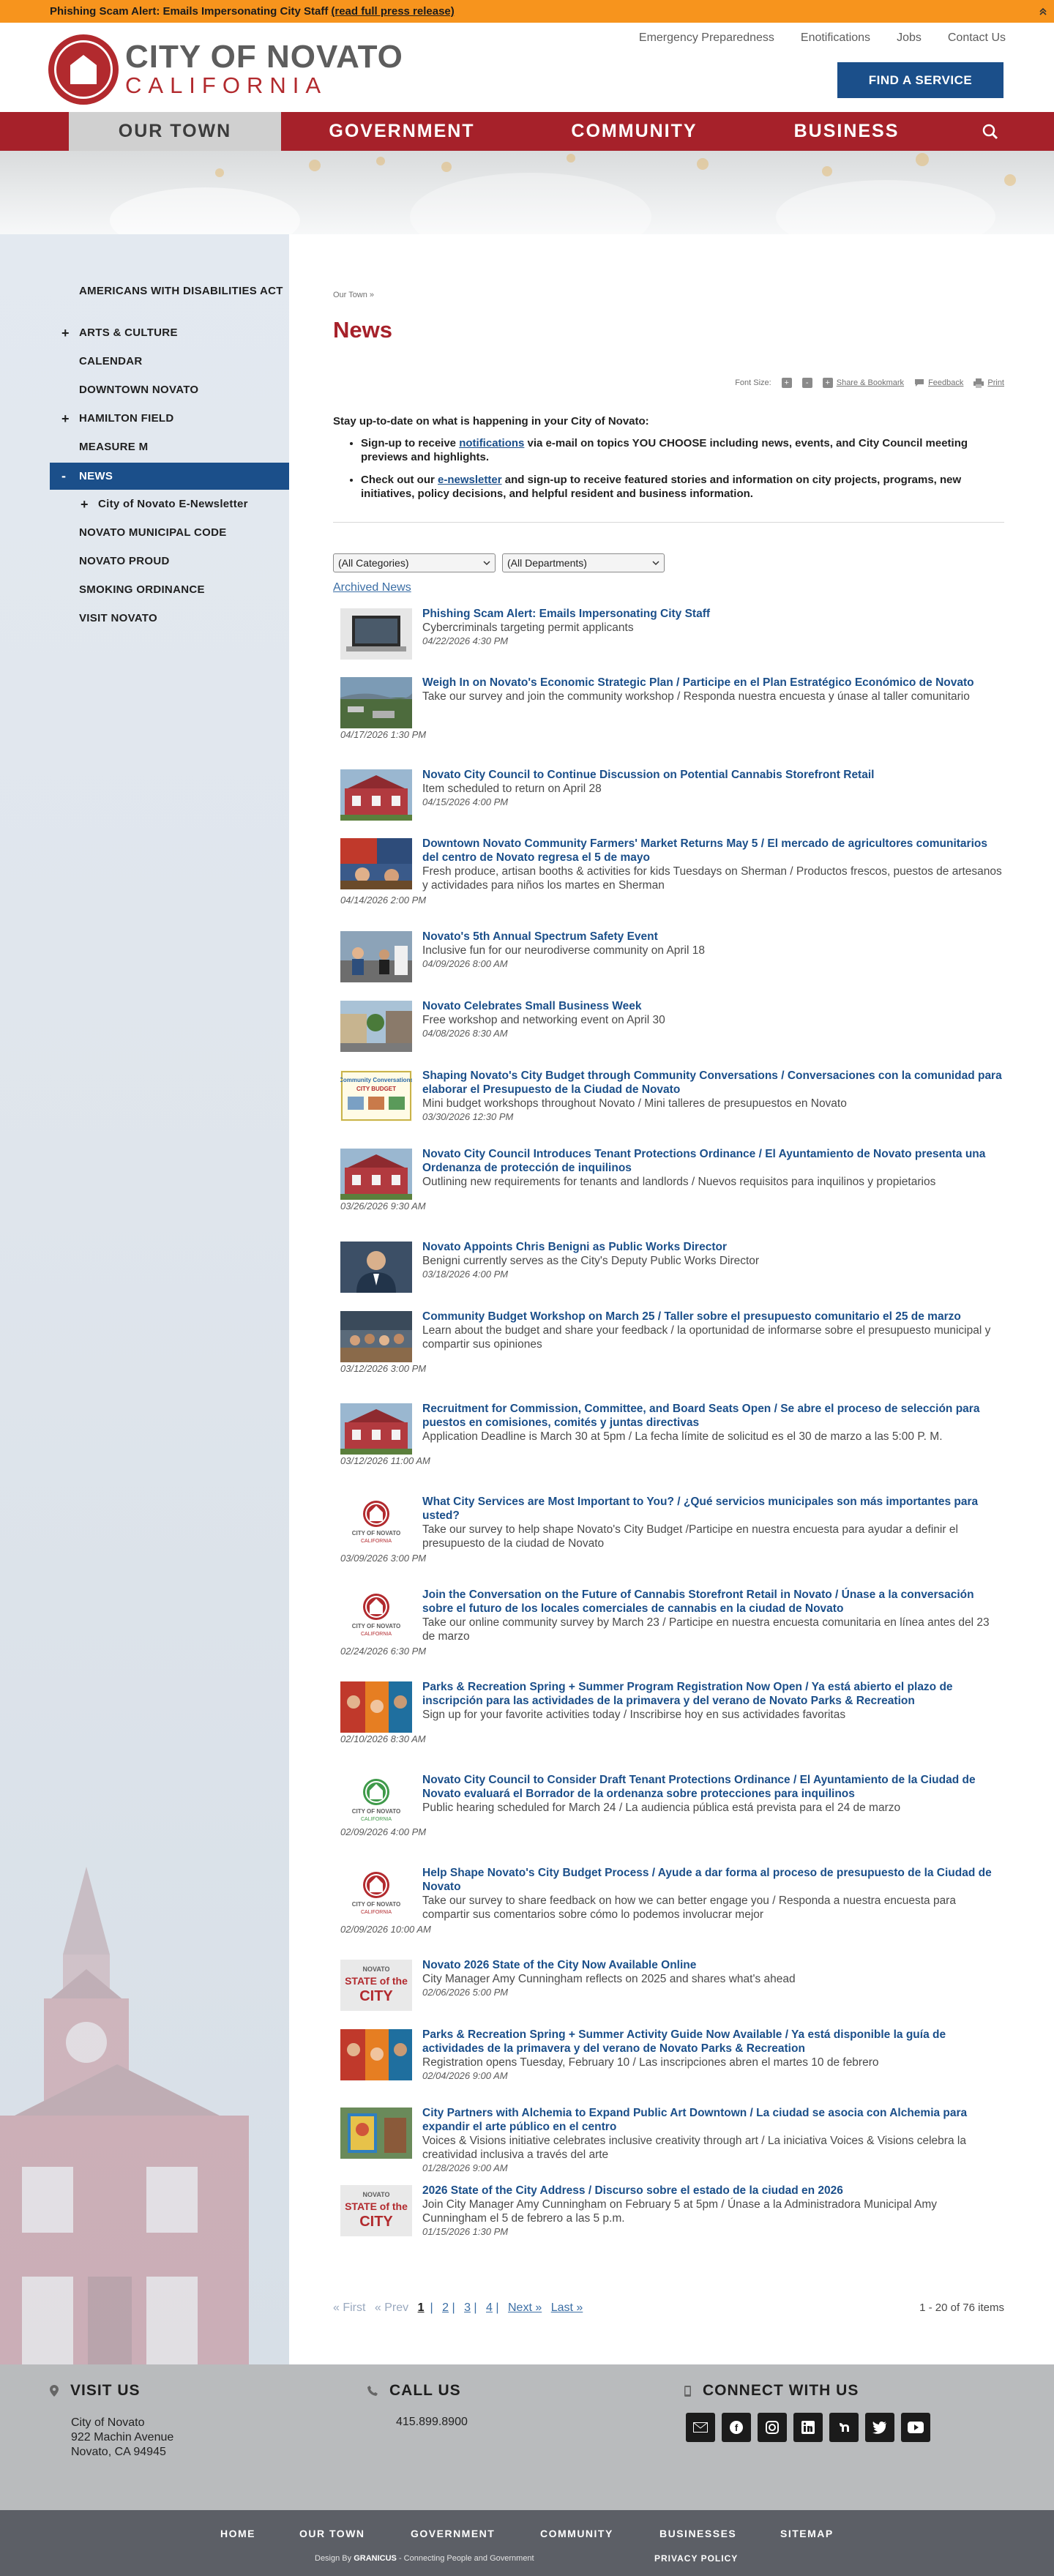 This screenshot has width=1054, height=2576. What do you see at coordinates (697, 2533) in the screenshot?
I see `footer-link-businesses: BUSINESSES` at bounding box center [697, 2533].